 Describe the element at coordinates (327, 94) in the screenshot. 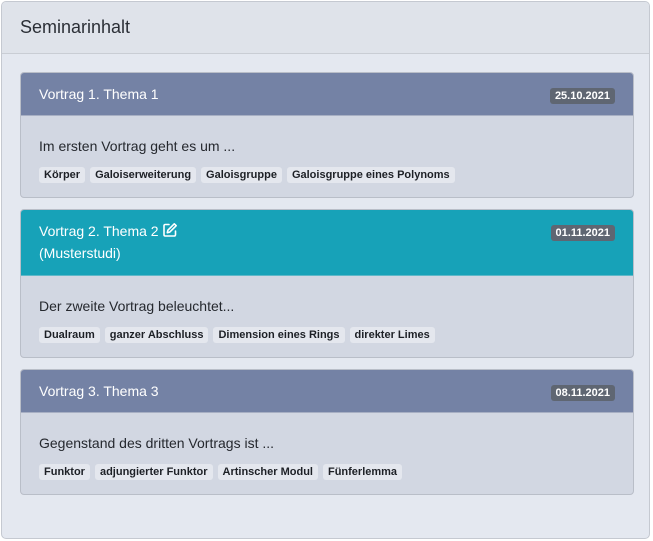

I see `talk-card-header: Vortrag 1. Thema 1 25.10.2021` at that location.